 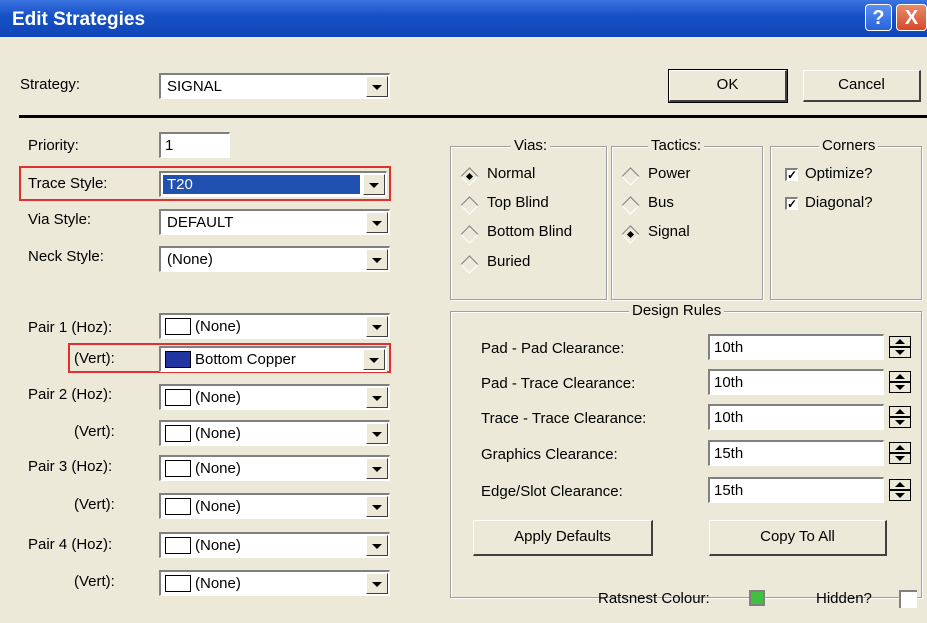 What do you see at coordinates (245, 359) in the screenshot?
I see `pair-1-vert-value: Bottom Copper` at bounding box center [245, 359].